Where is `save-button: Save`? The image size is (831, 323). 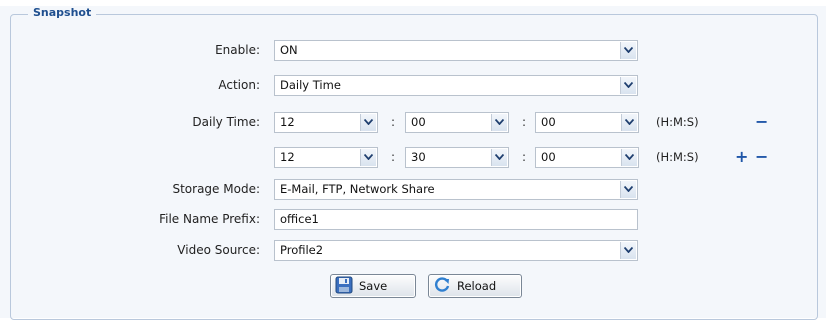
save-button: Save is located at coordinates (373, 286).